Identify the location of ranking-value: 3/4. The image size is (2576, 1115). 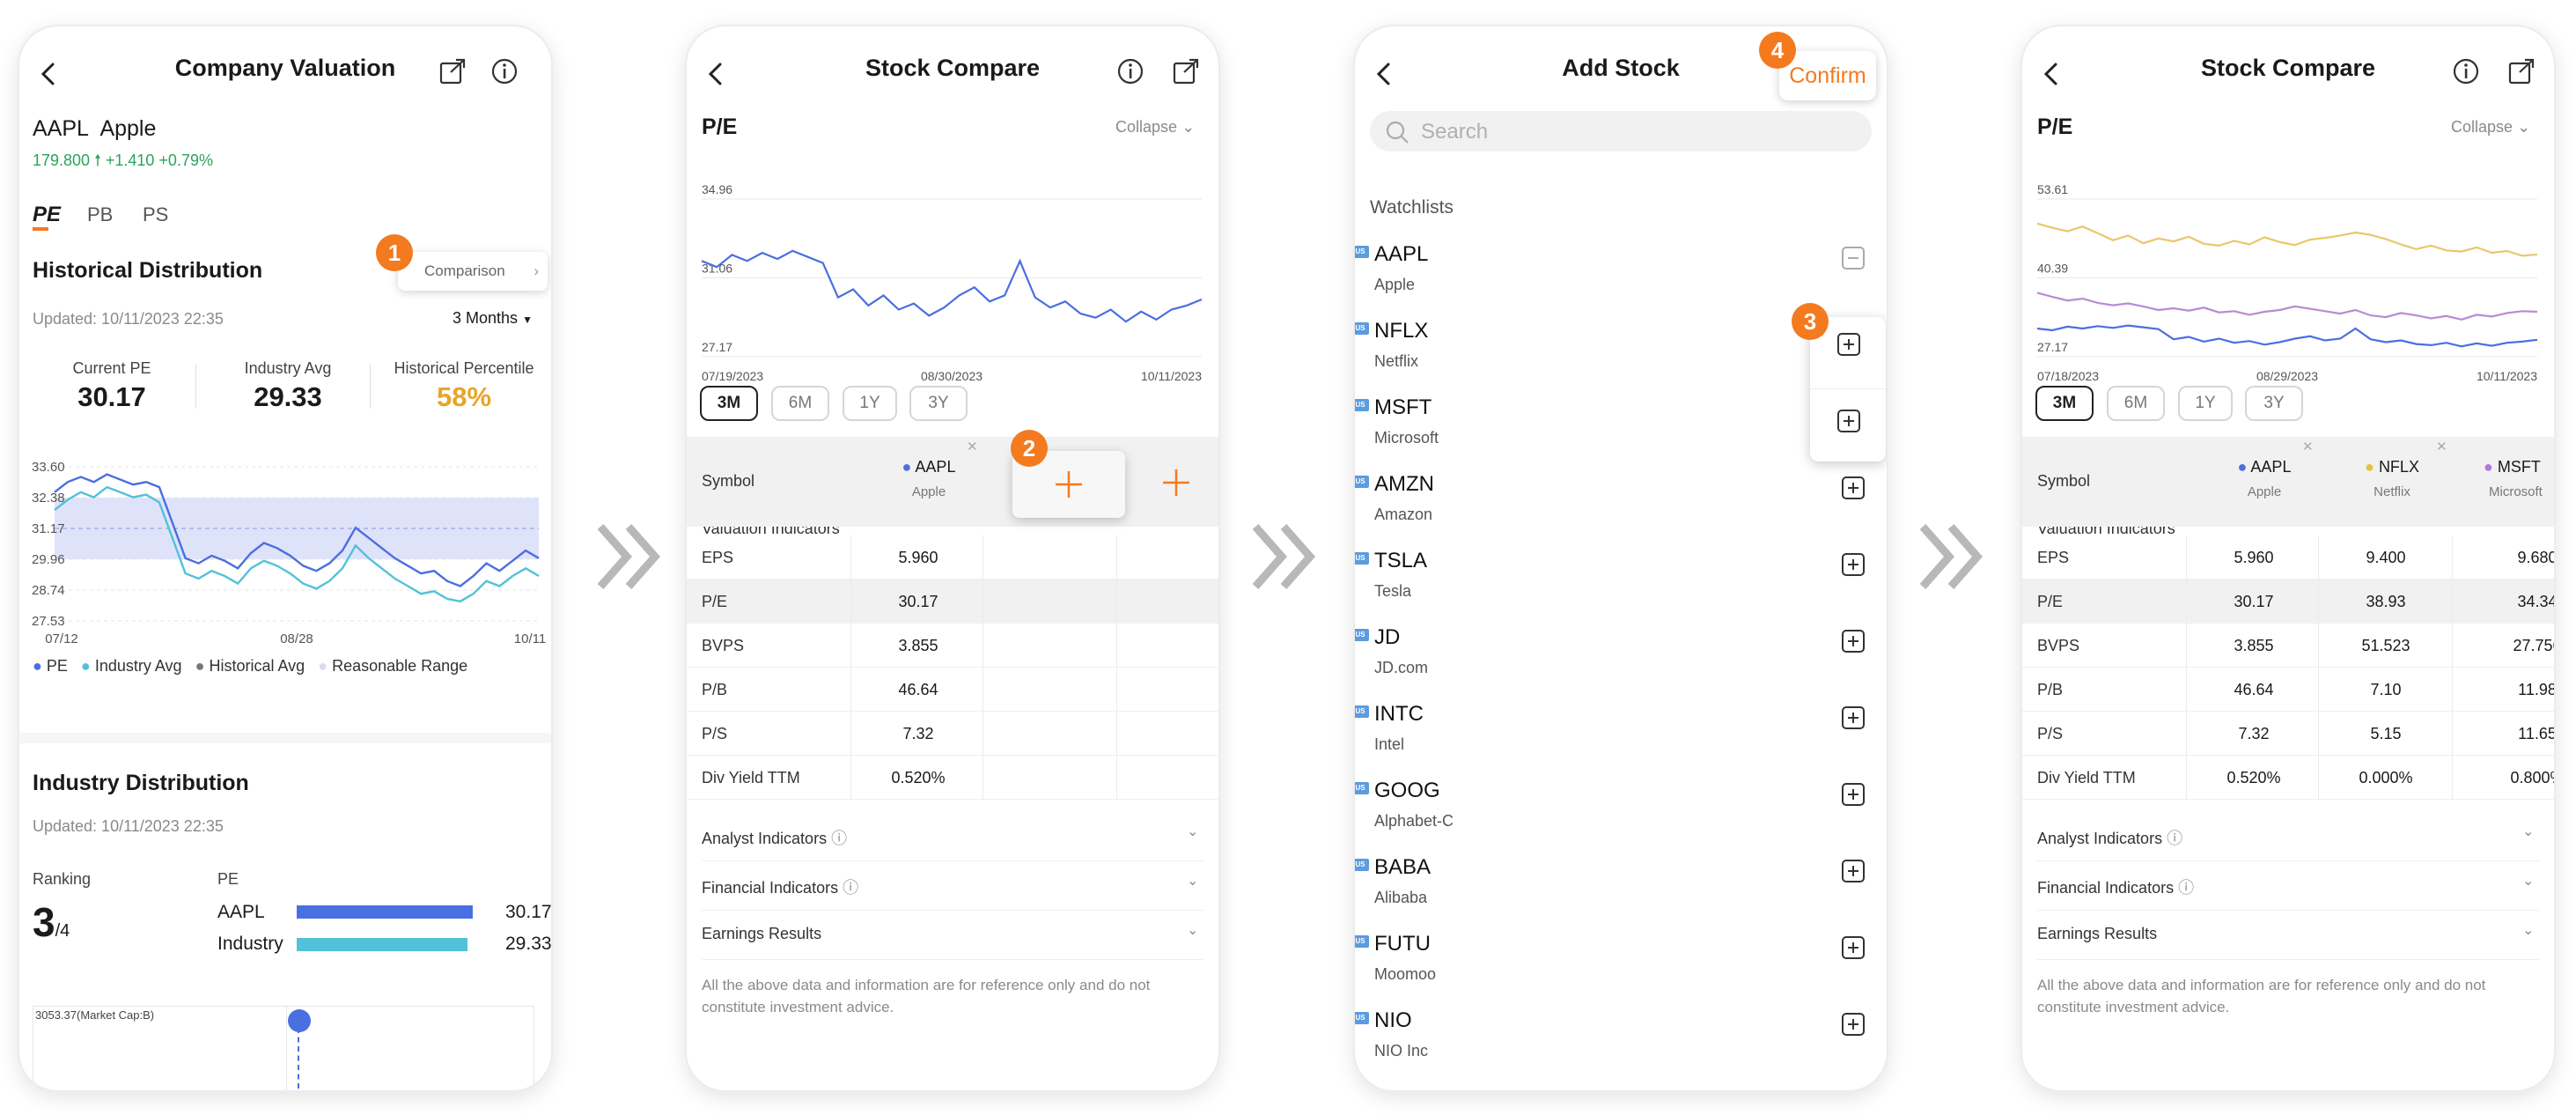
(52, 922).